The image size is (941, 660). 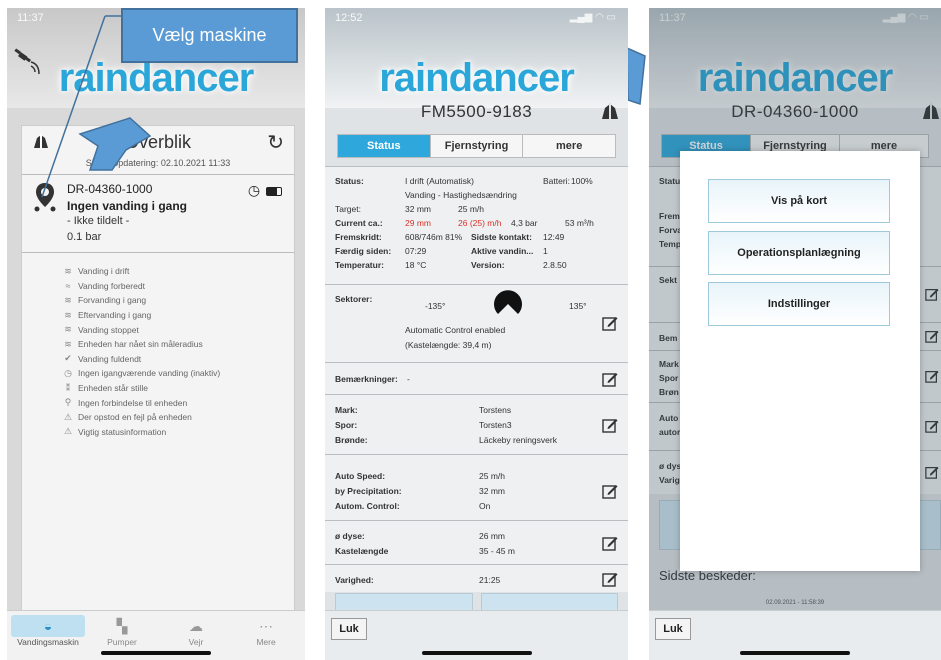 What do you see at coordinates (30, 18) in the screenshot?
I see `status-time: 11:37` at bounding box center [30, 18].